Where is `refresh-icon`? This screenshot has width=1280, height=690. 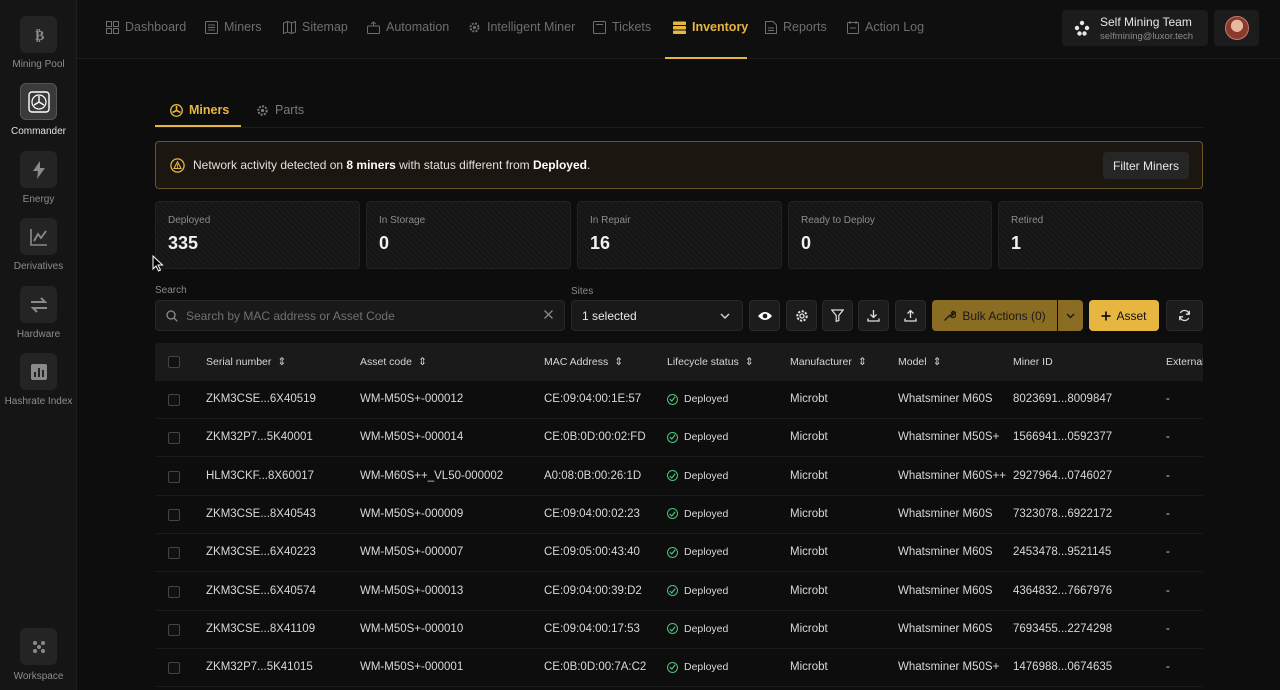 refresh-icon is located at coordinates (1184, 315).